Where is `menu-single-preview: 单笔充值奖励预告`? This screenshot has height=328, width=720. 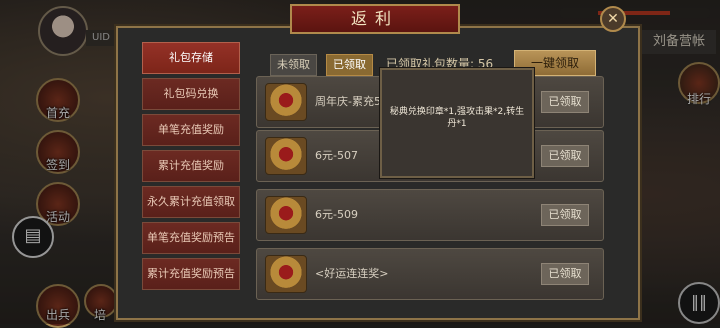 menu-single-preview: 单笔充值奖励预告 is located at coordinates (191, 238).